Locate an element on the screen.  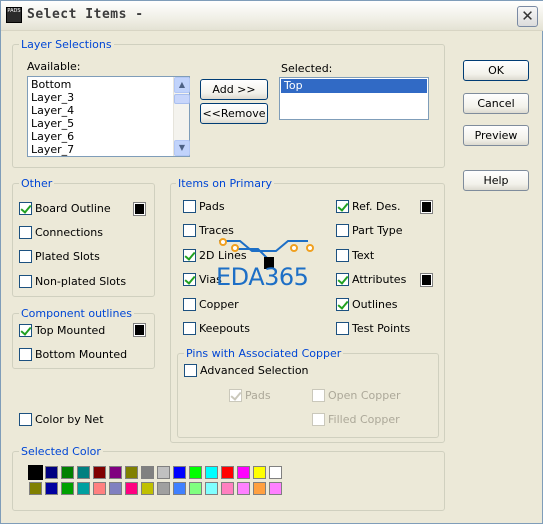
title-bar: PADS Select Items - ✕ is located at coordinates (272, 16).